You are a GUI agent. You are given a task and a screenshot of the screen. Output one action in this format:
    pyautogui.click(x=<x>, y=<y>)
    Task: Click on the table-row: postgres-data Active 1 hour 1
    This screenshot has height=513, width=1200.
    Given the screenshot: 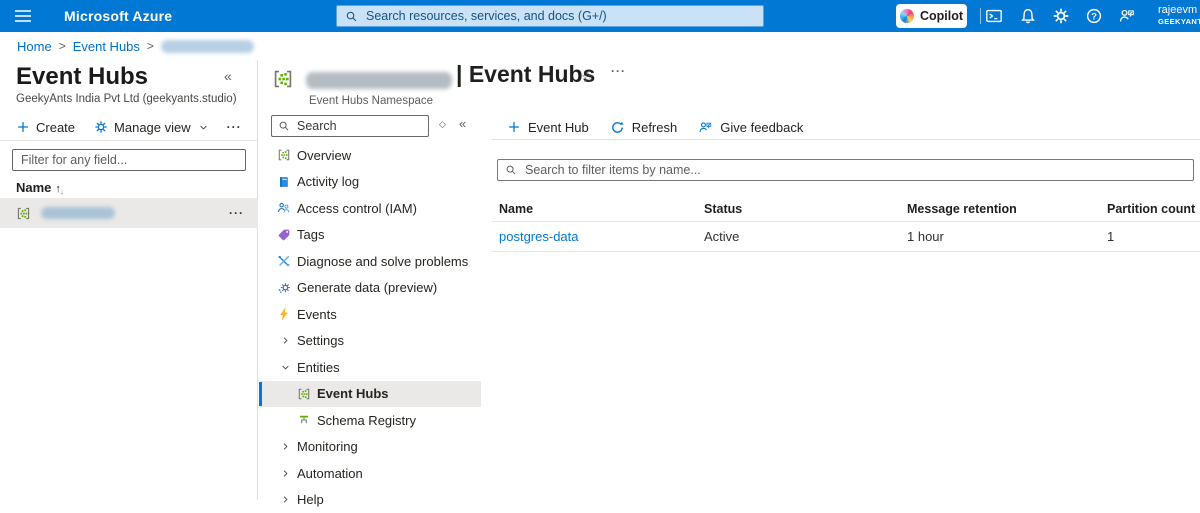 What is the action you would take?
    pyautogui.click(x=846, y=237)
    